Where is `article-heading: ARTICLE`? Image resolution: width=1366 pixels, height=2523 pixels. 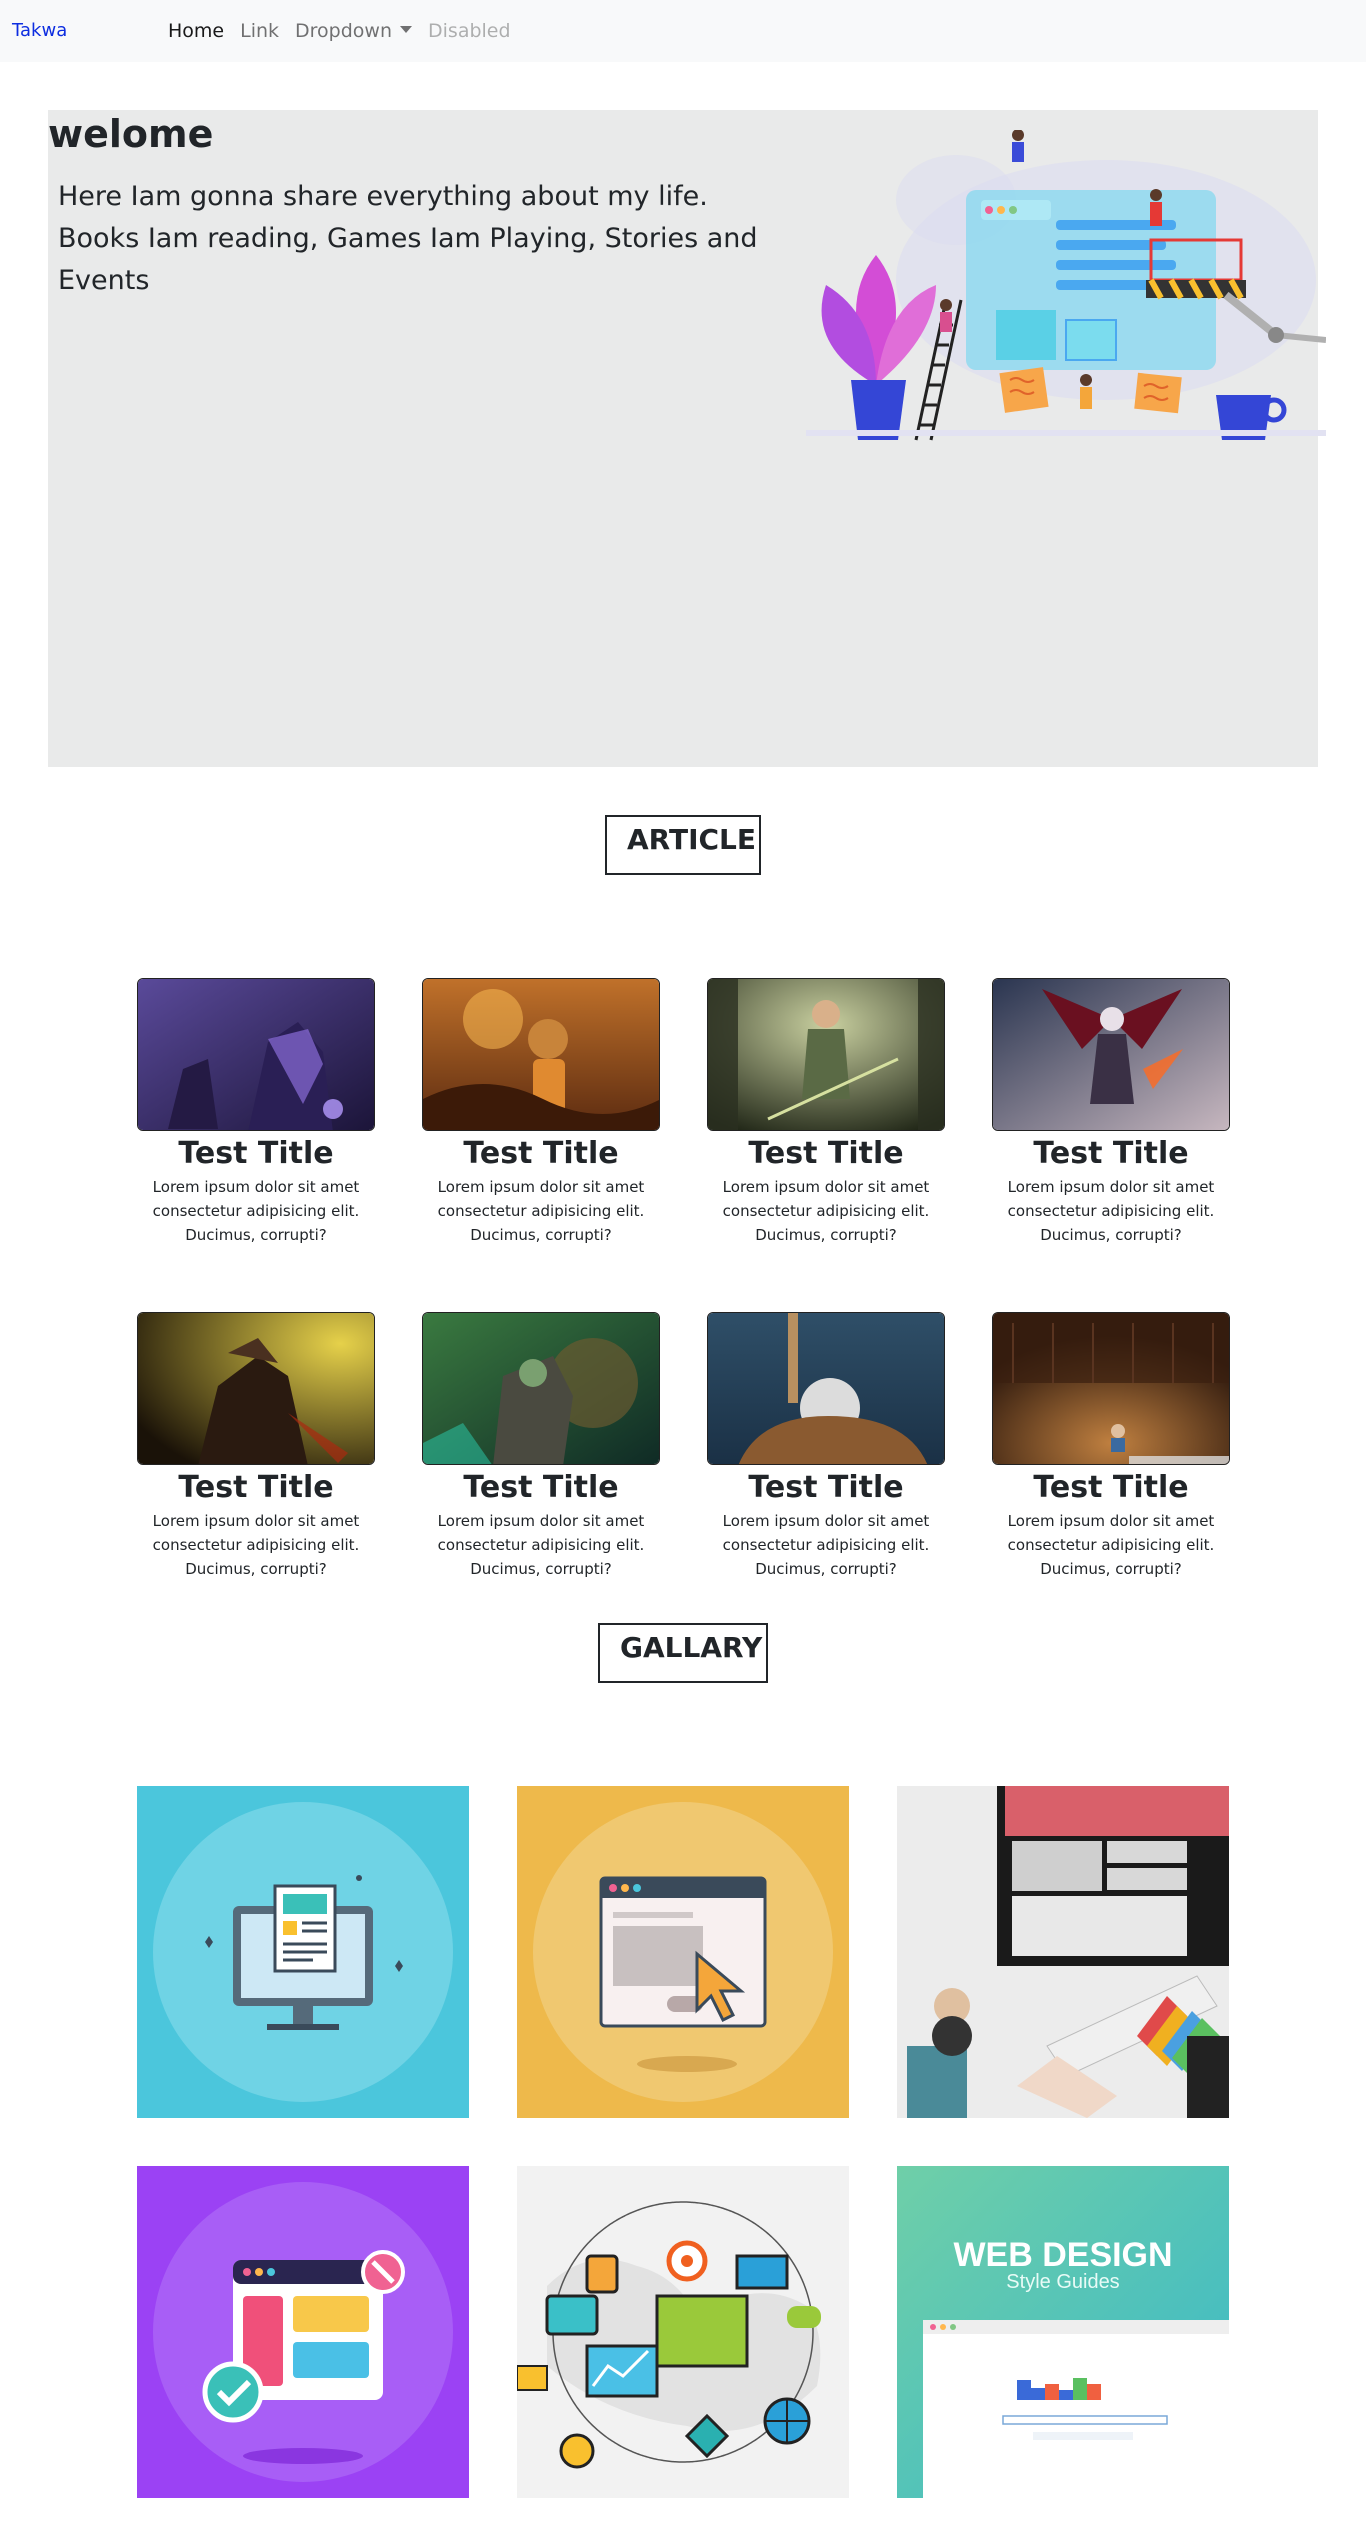
article-heading: ARTICLE is located at coordinates (683, 845).